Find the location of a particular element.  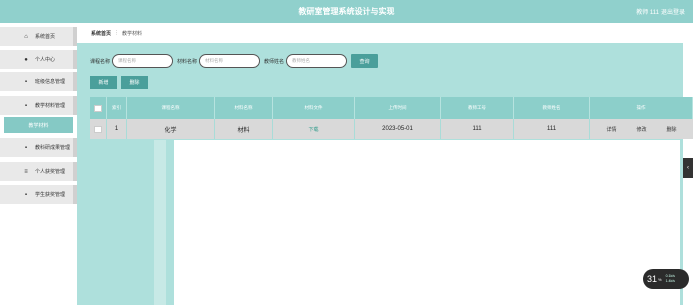

table-header: 索引 课程名称 材料名称 材料文件 上传时间 教师工号 教师姓名 操作 is located at coordinates (391, 108).